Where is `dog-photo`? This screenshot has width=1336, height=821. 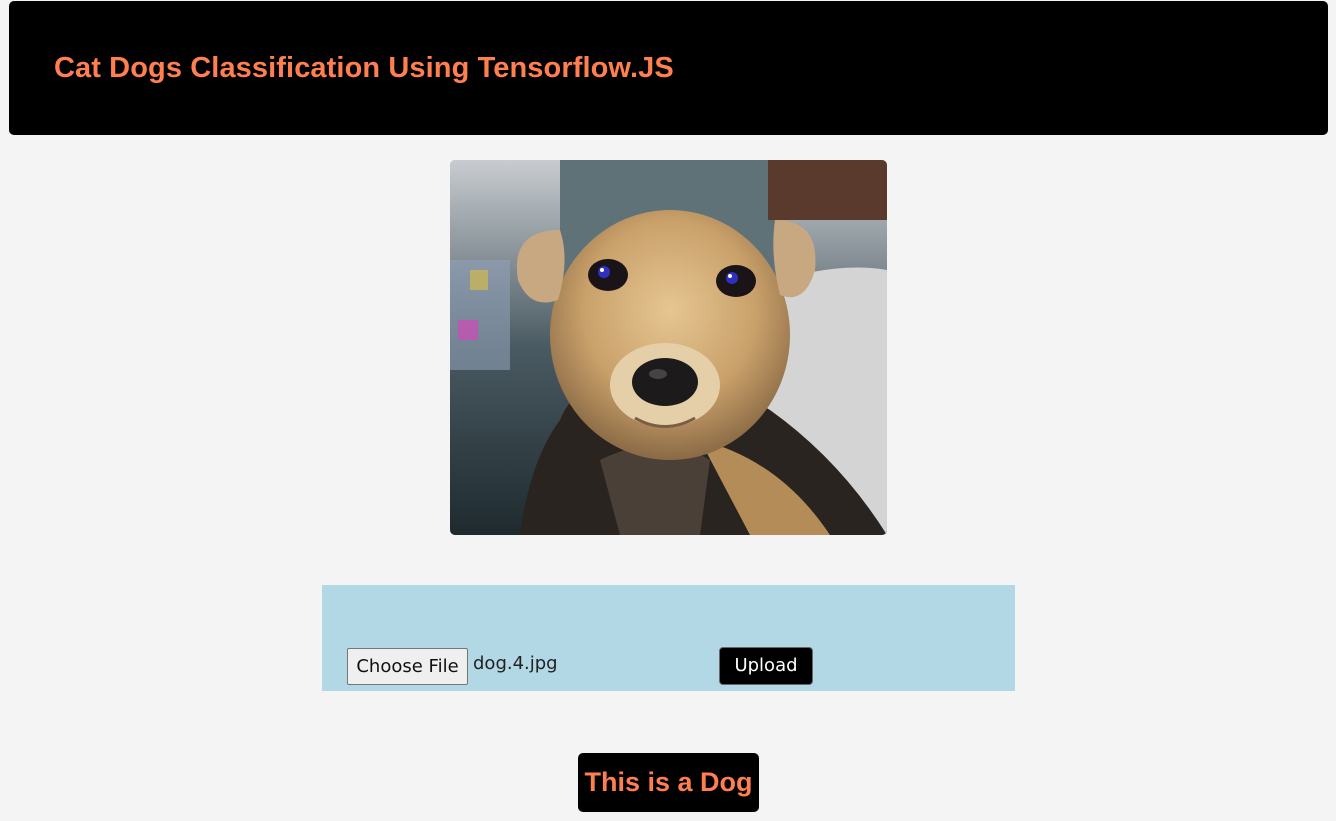
dog-photo is located at coordinates (668, 347).